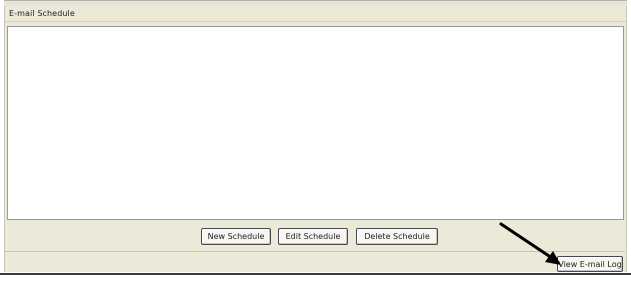 This screenshot has width=631, height=281. What do you see at coordinates (236, 236) in the screenshot?
I see `new-schedule-button: New Schedule` at bounding box center [236, 236].